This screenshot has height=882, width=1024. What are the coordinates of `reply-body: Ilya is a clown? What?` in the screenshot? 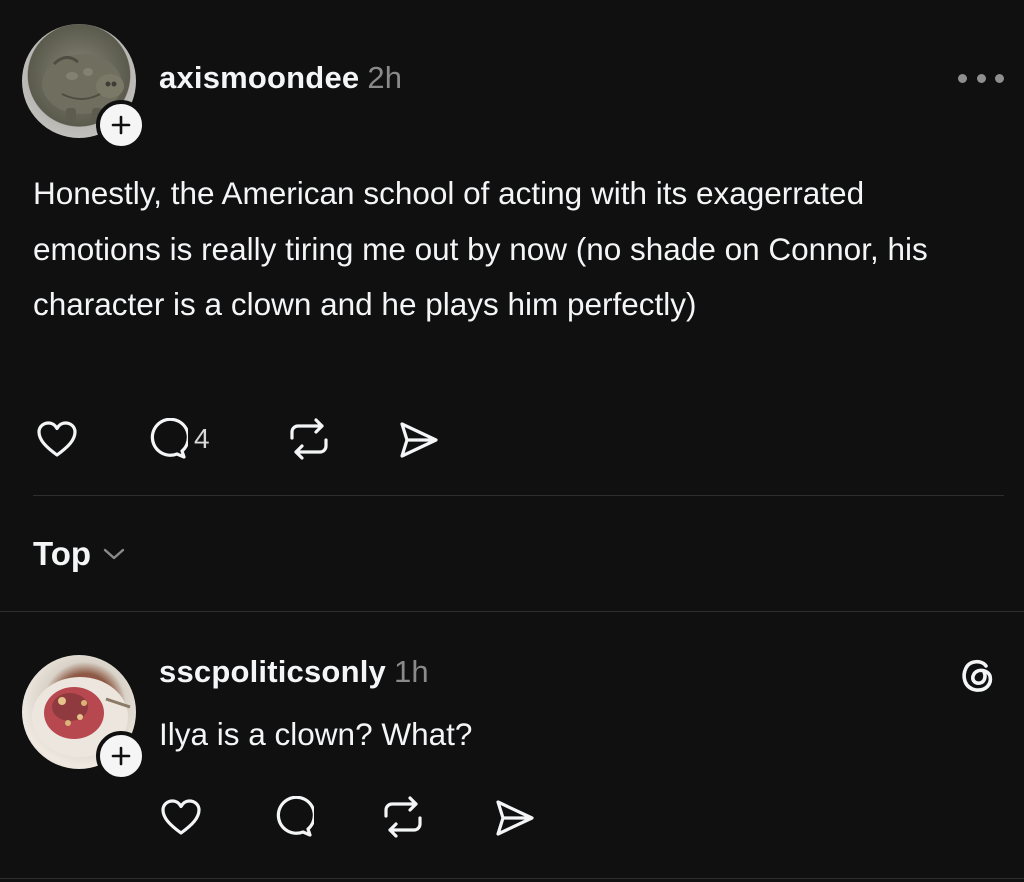 It's located at (316, 734).